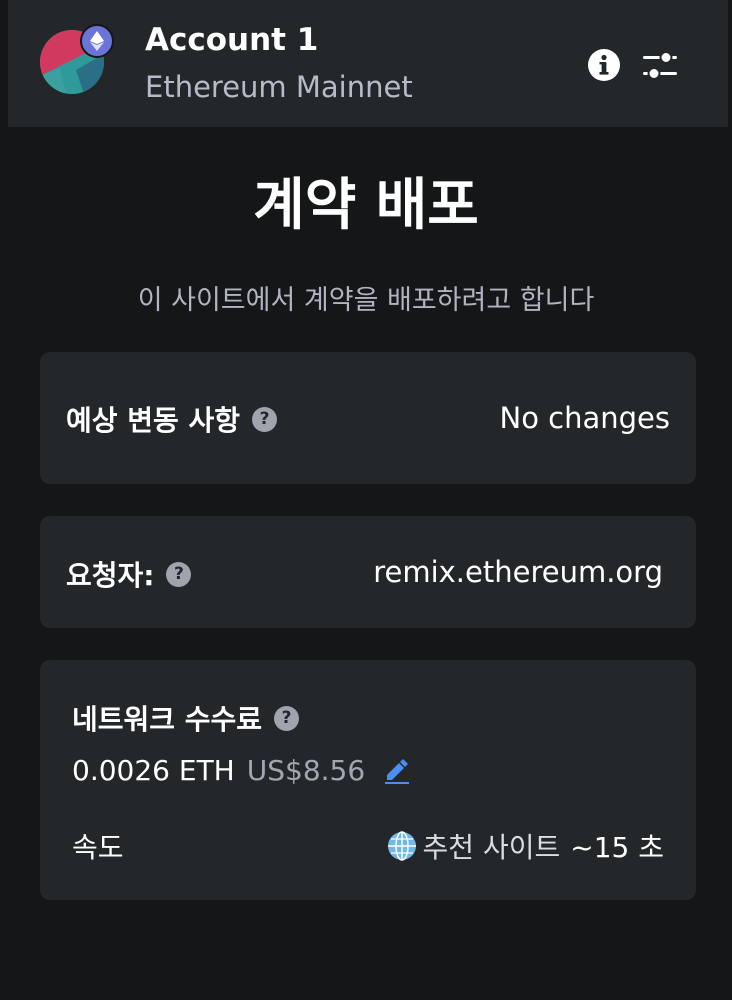 The height and width of the screenshot is (1000, 732). I want to click on ethereum-icon, so click(97, 41).